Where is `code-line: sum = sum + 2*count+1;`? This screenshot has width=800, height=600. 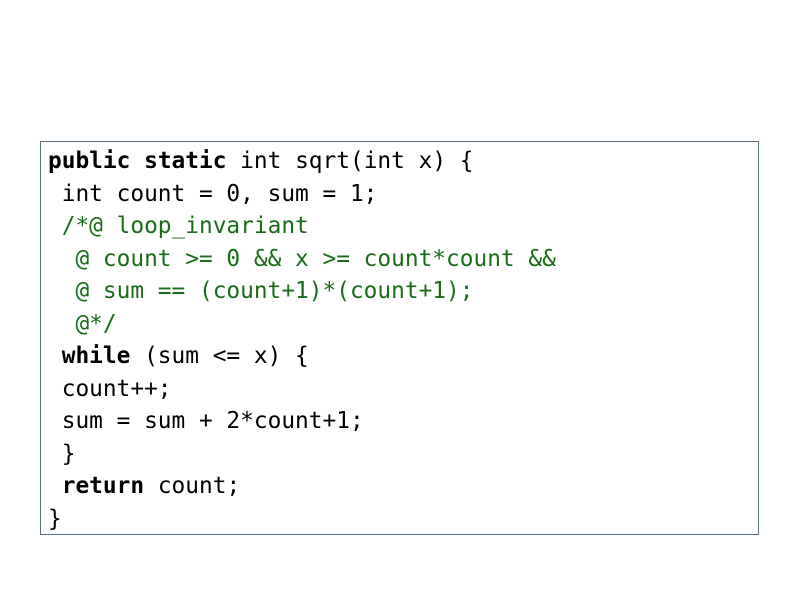
code-line: sum = sum + 2*count+1; is located at coordinates (302, 421).